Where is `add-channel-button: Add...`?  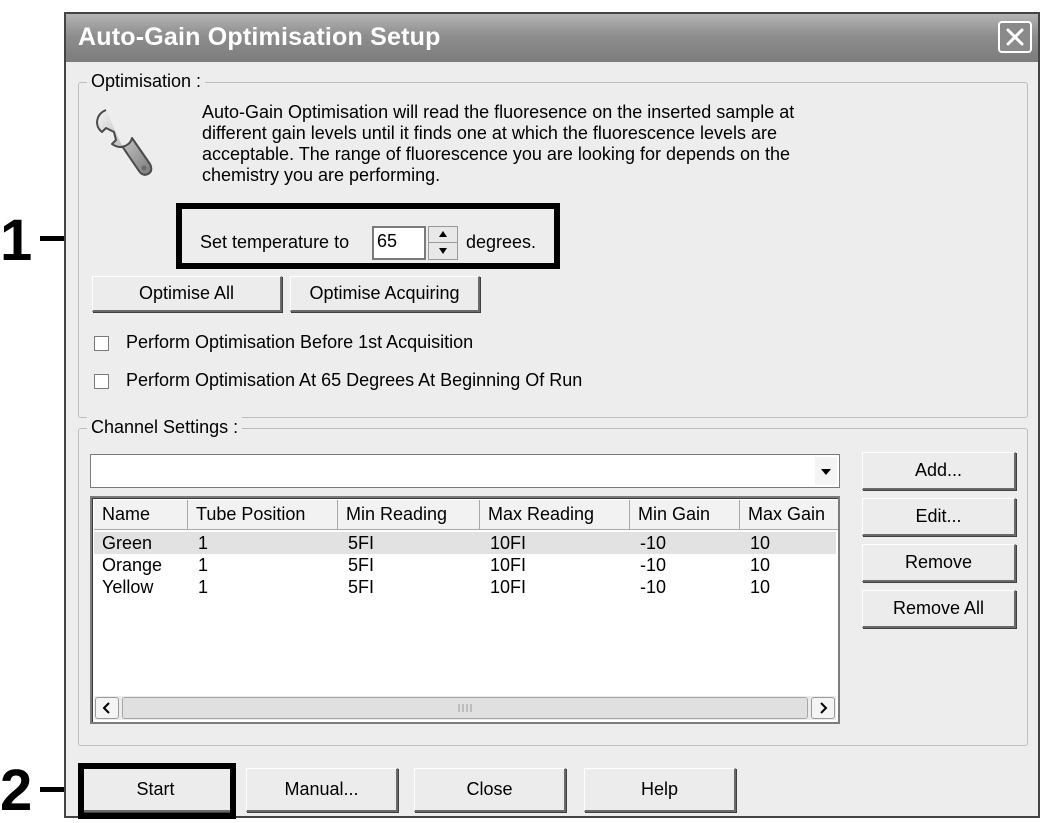
add-channel-button: Add... is located at coordinates (939, 471).